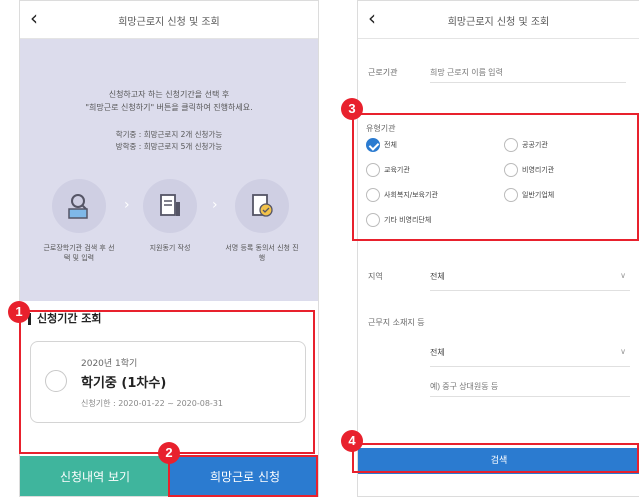 The image size is (639, 497). What do you see at coordinates (170, 206) in the screenshot?
I see `document-edit-icon` at bounding box center [170, 206].